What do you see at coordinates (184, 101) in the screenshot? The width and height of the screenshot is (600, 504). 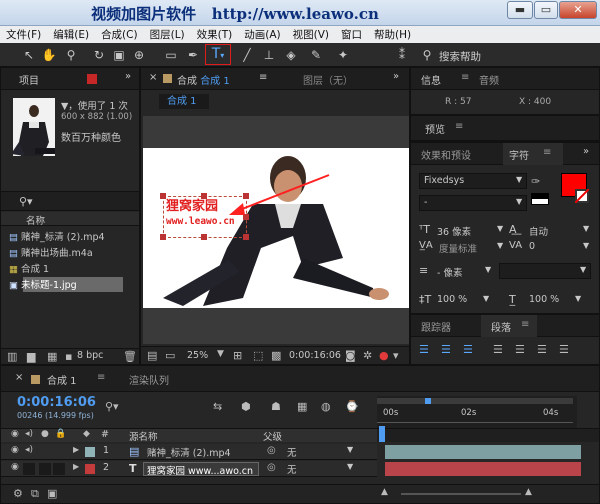 I see `comp-subtab: 合成 1` at bounding box center [184, 101].